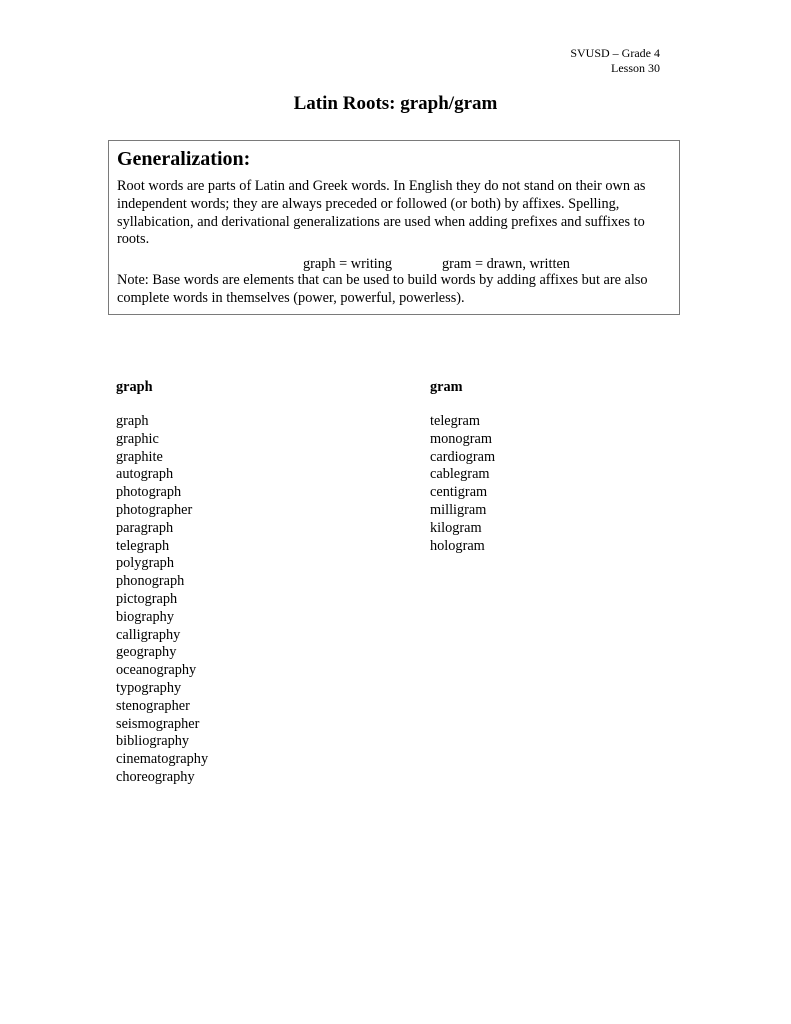 This screenshot has height=1024, width=791. I want to click on header-grade: SVUSD – Grade 4, so click(615, 53).